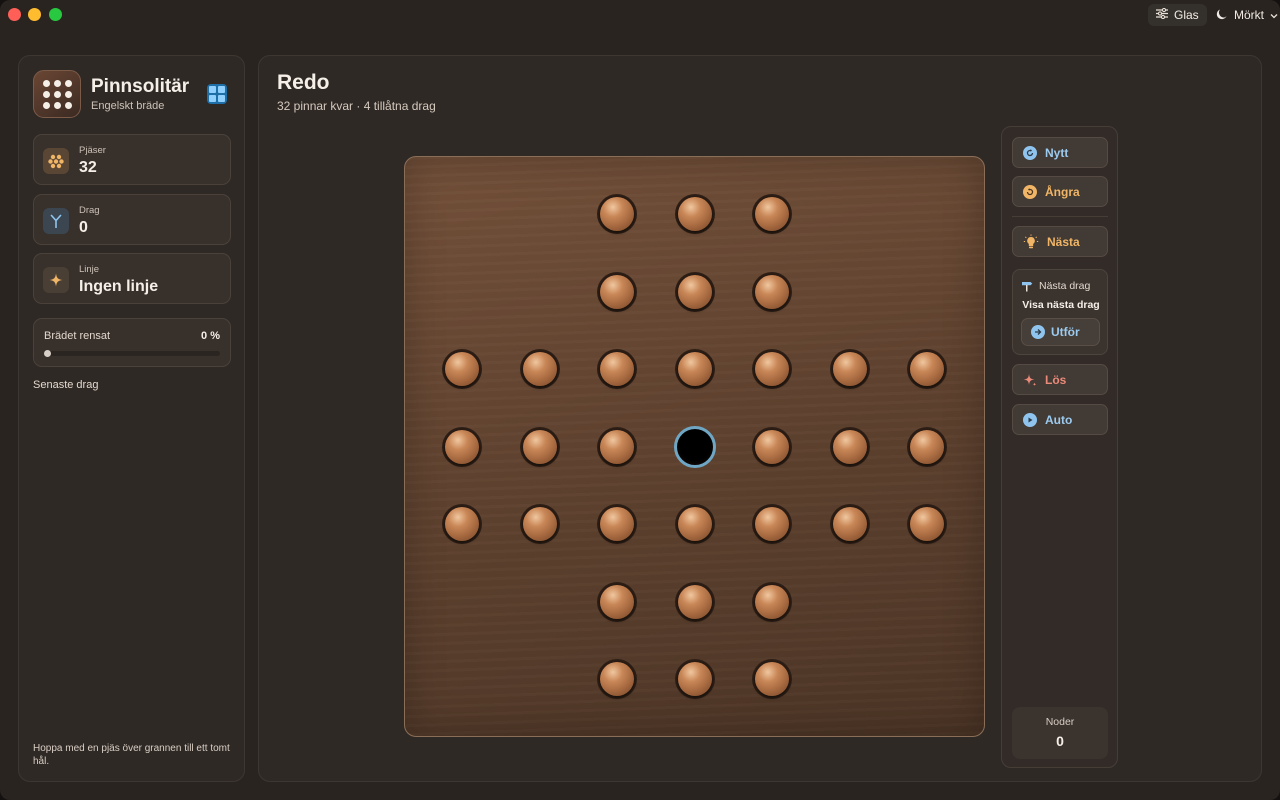  What do you see at coordinates (83, 227) in the screenshot?
I see `moves-value: 0` at bounding box center [83, 227].